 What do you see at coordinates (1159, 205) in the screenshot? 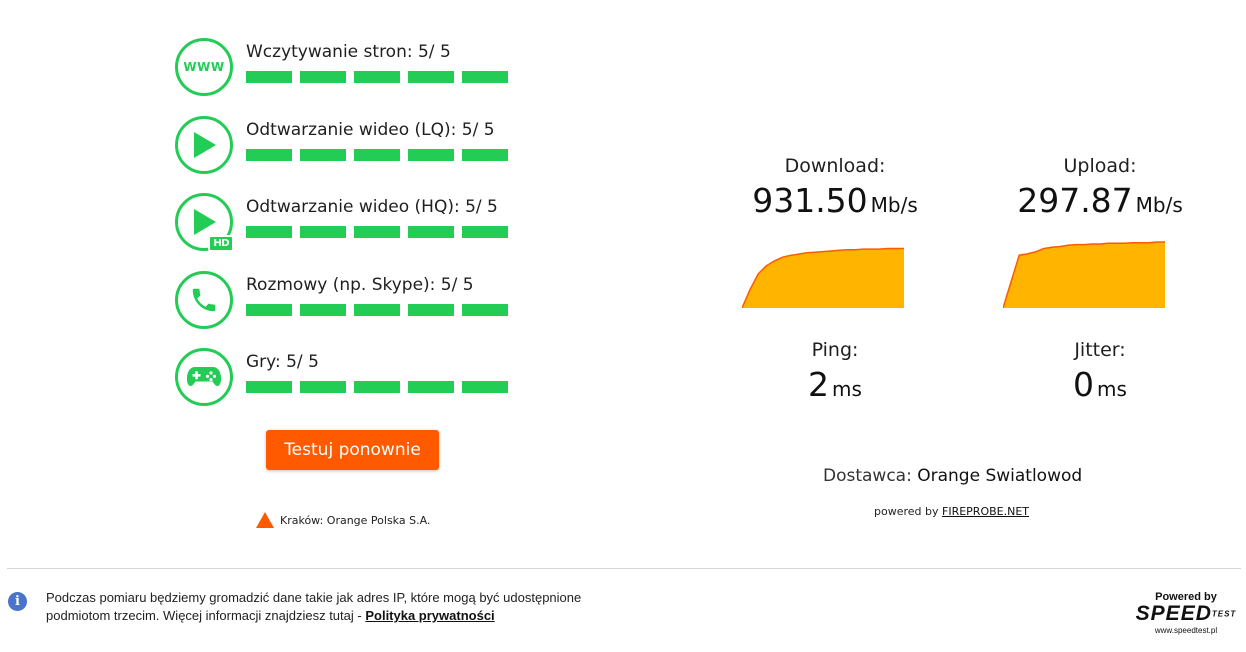
I see `upload-unit: Mb/s` at bounding box center [1159, 205].